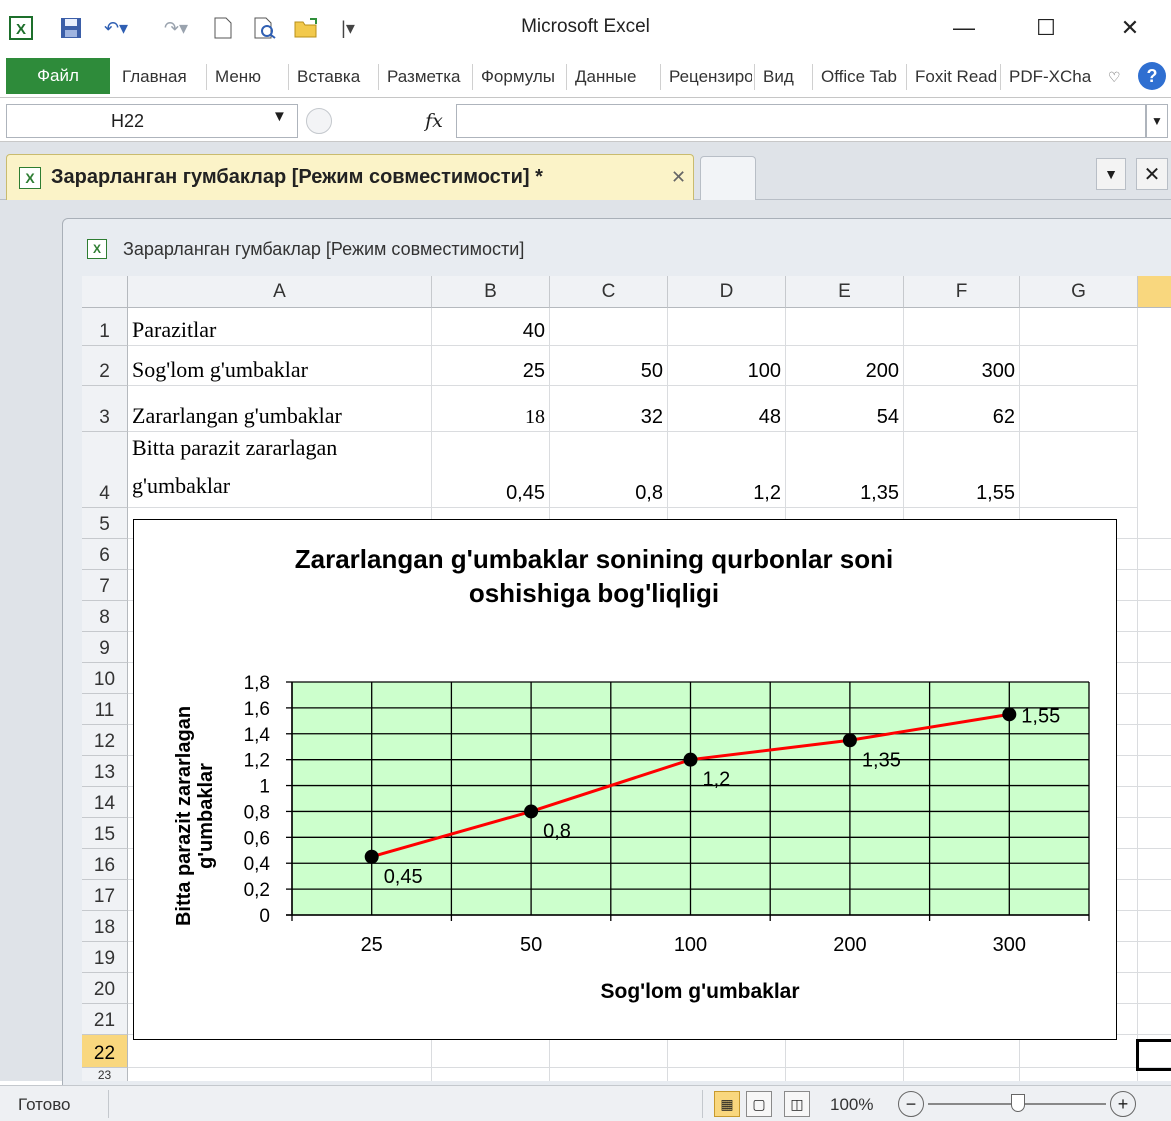 The width and height of the screenshot is (1171, 1121). I want to click on save-icon, so click(71, 28).